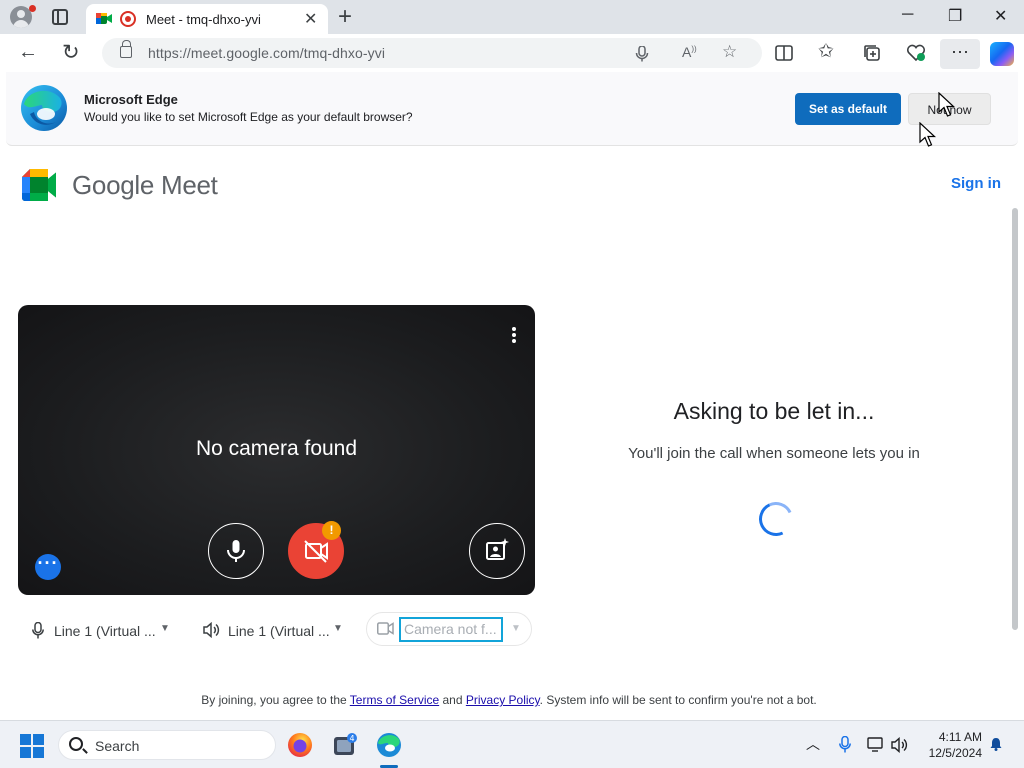  What do you see at coordinates (211, 630) in the screenshot?
I see `speaker-icon` at bounding box center [211, 630].